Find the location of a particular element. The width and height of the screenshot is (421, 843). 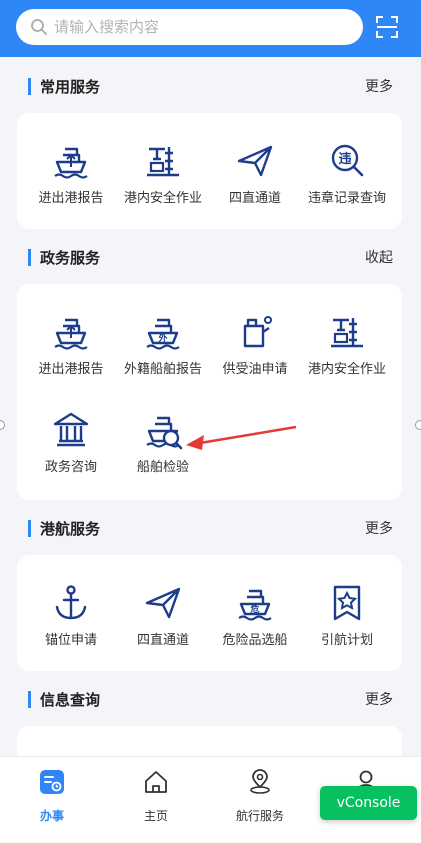

ship-inspection-icon is located at coordinates (163, 430).